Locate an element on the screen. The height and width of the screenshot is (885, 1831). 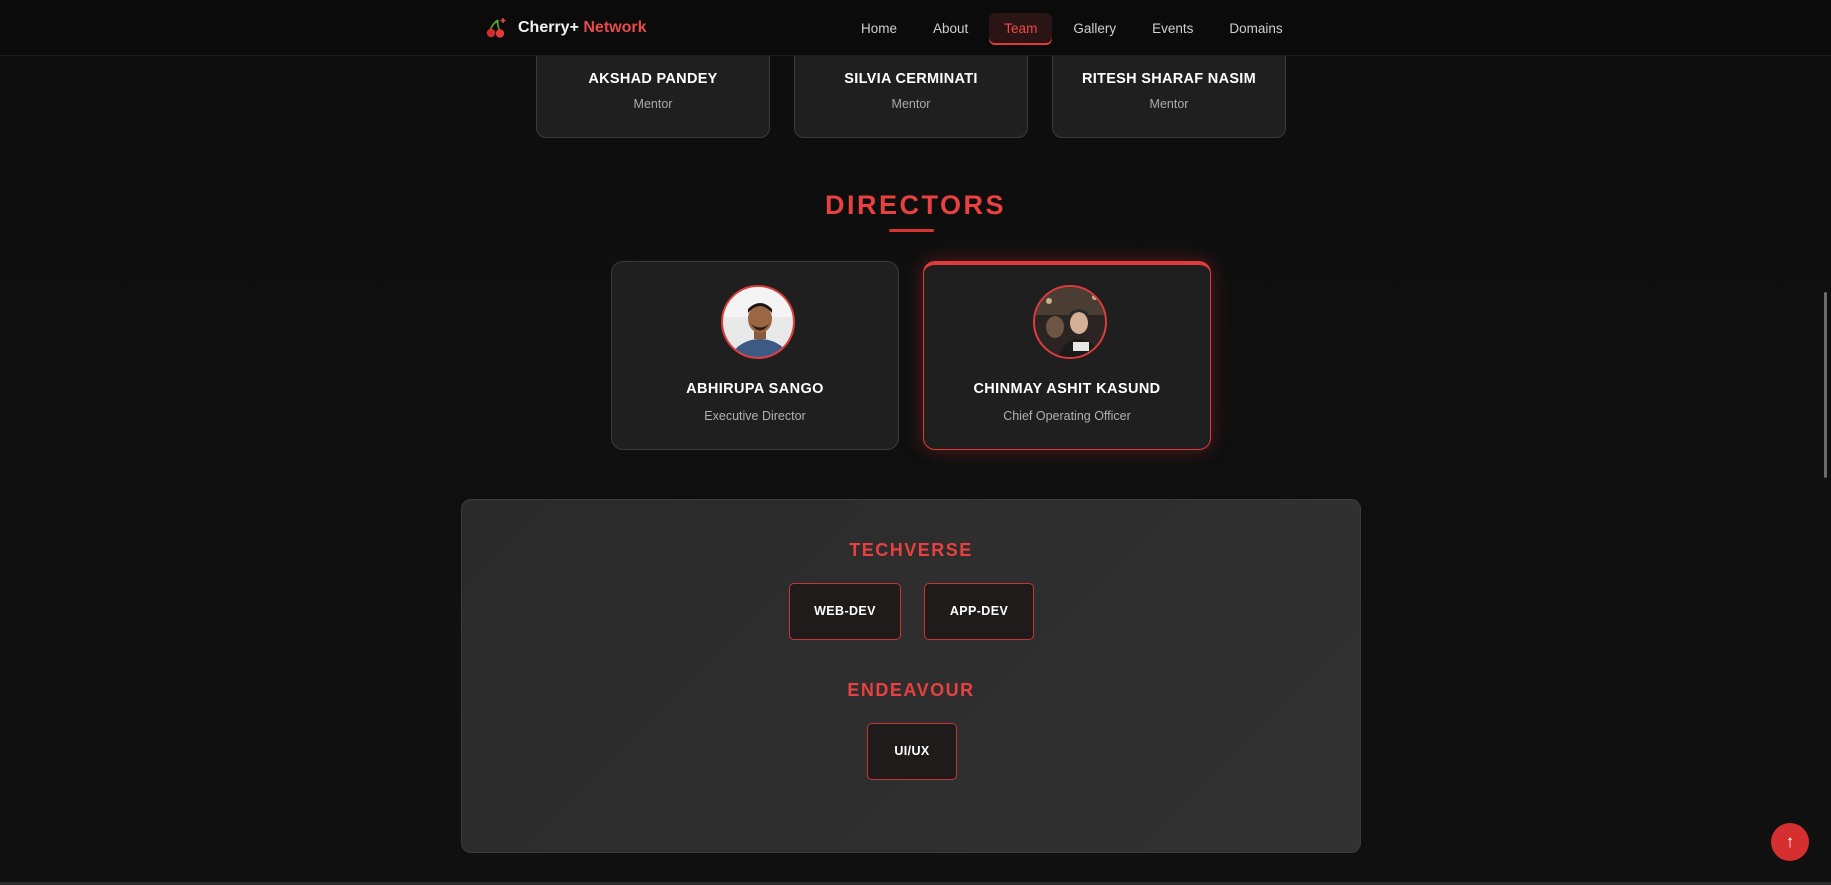
nav-link-events: Events is located at coordinates (1172, 29).